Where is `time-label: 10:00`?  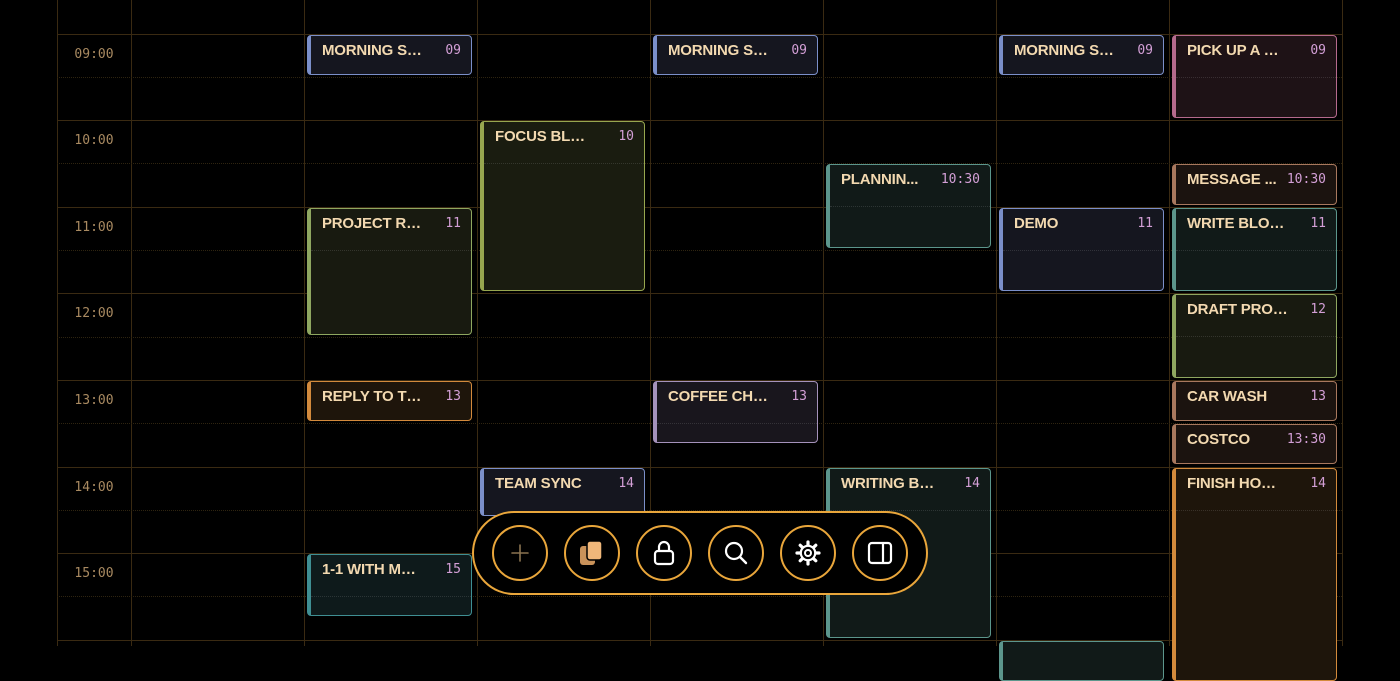
time-label: 10:00 is located at coordinates (94, 140).